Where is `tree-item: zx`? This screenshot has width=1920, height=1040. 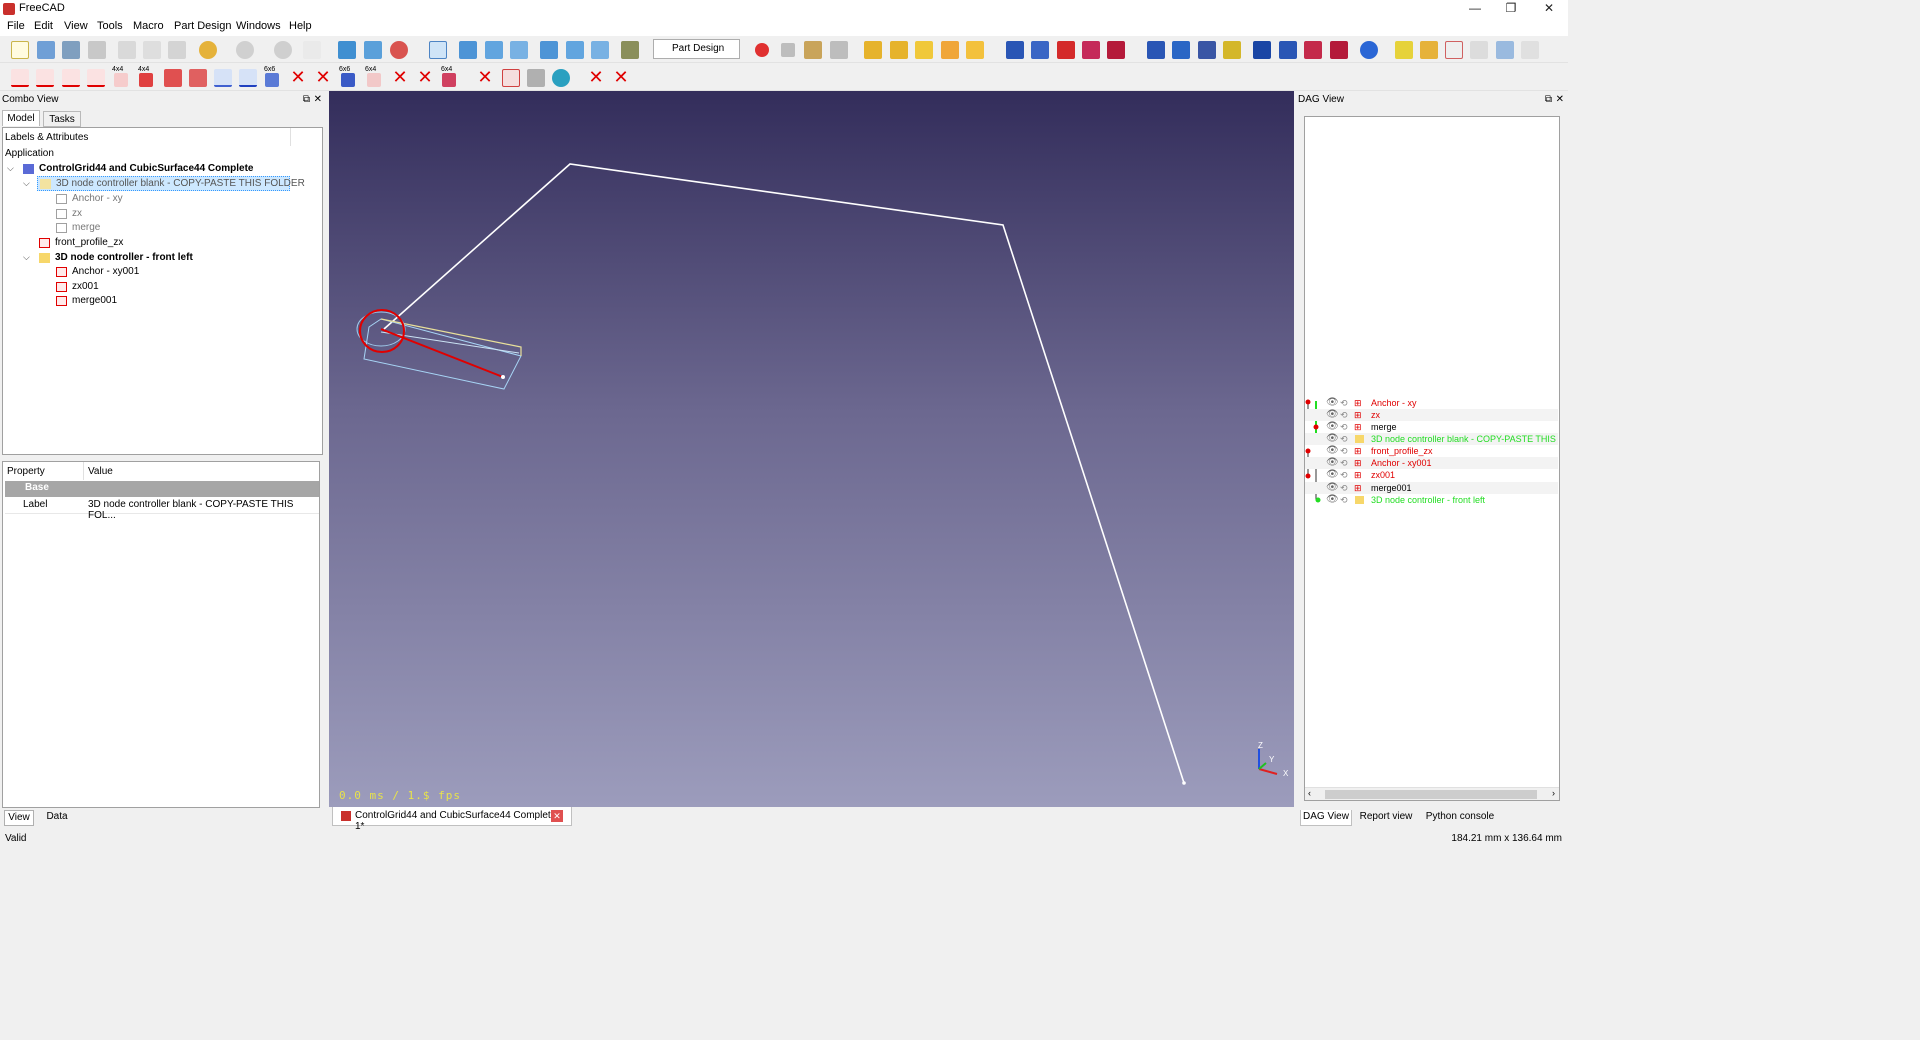 tree-item: zx is located at coordinates (77, 214).